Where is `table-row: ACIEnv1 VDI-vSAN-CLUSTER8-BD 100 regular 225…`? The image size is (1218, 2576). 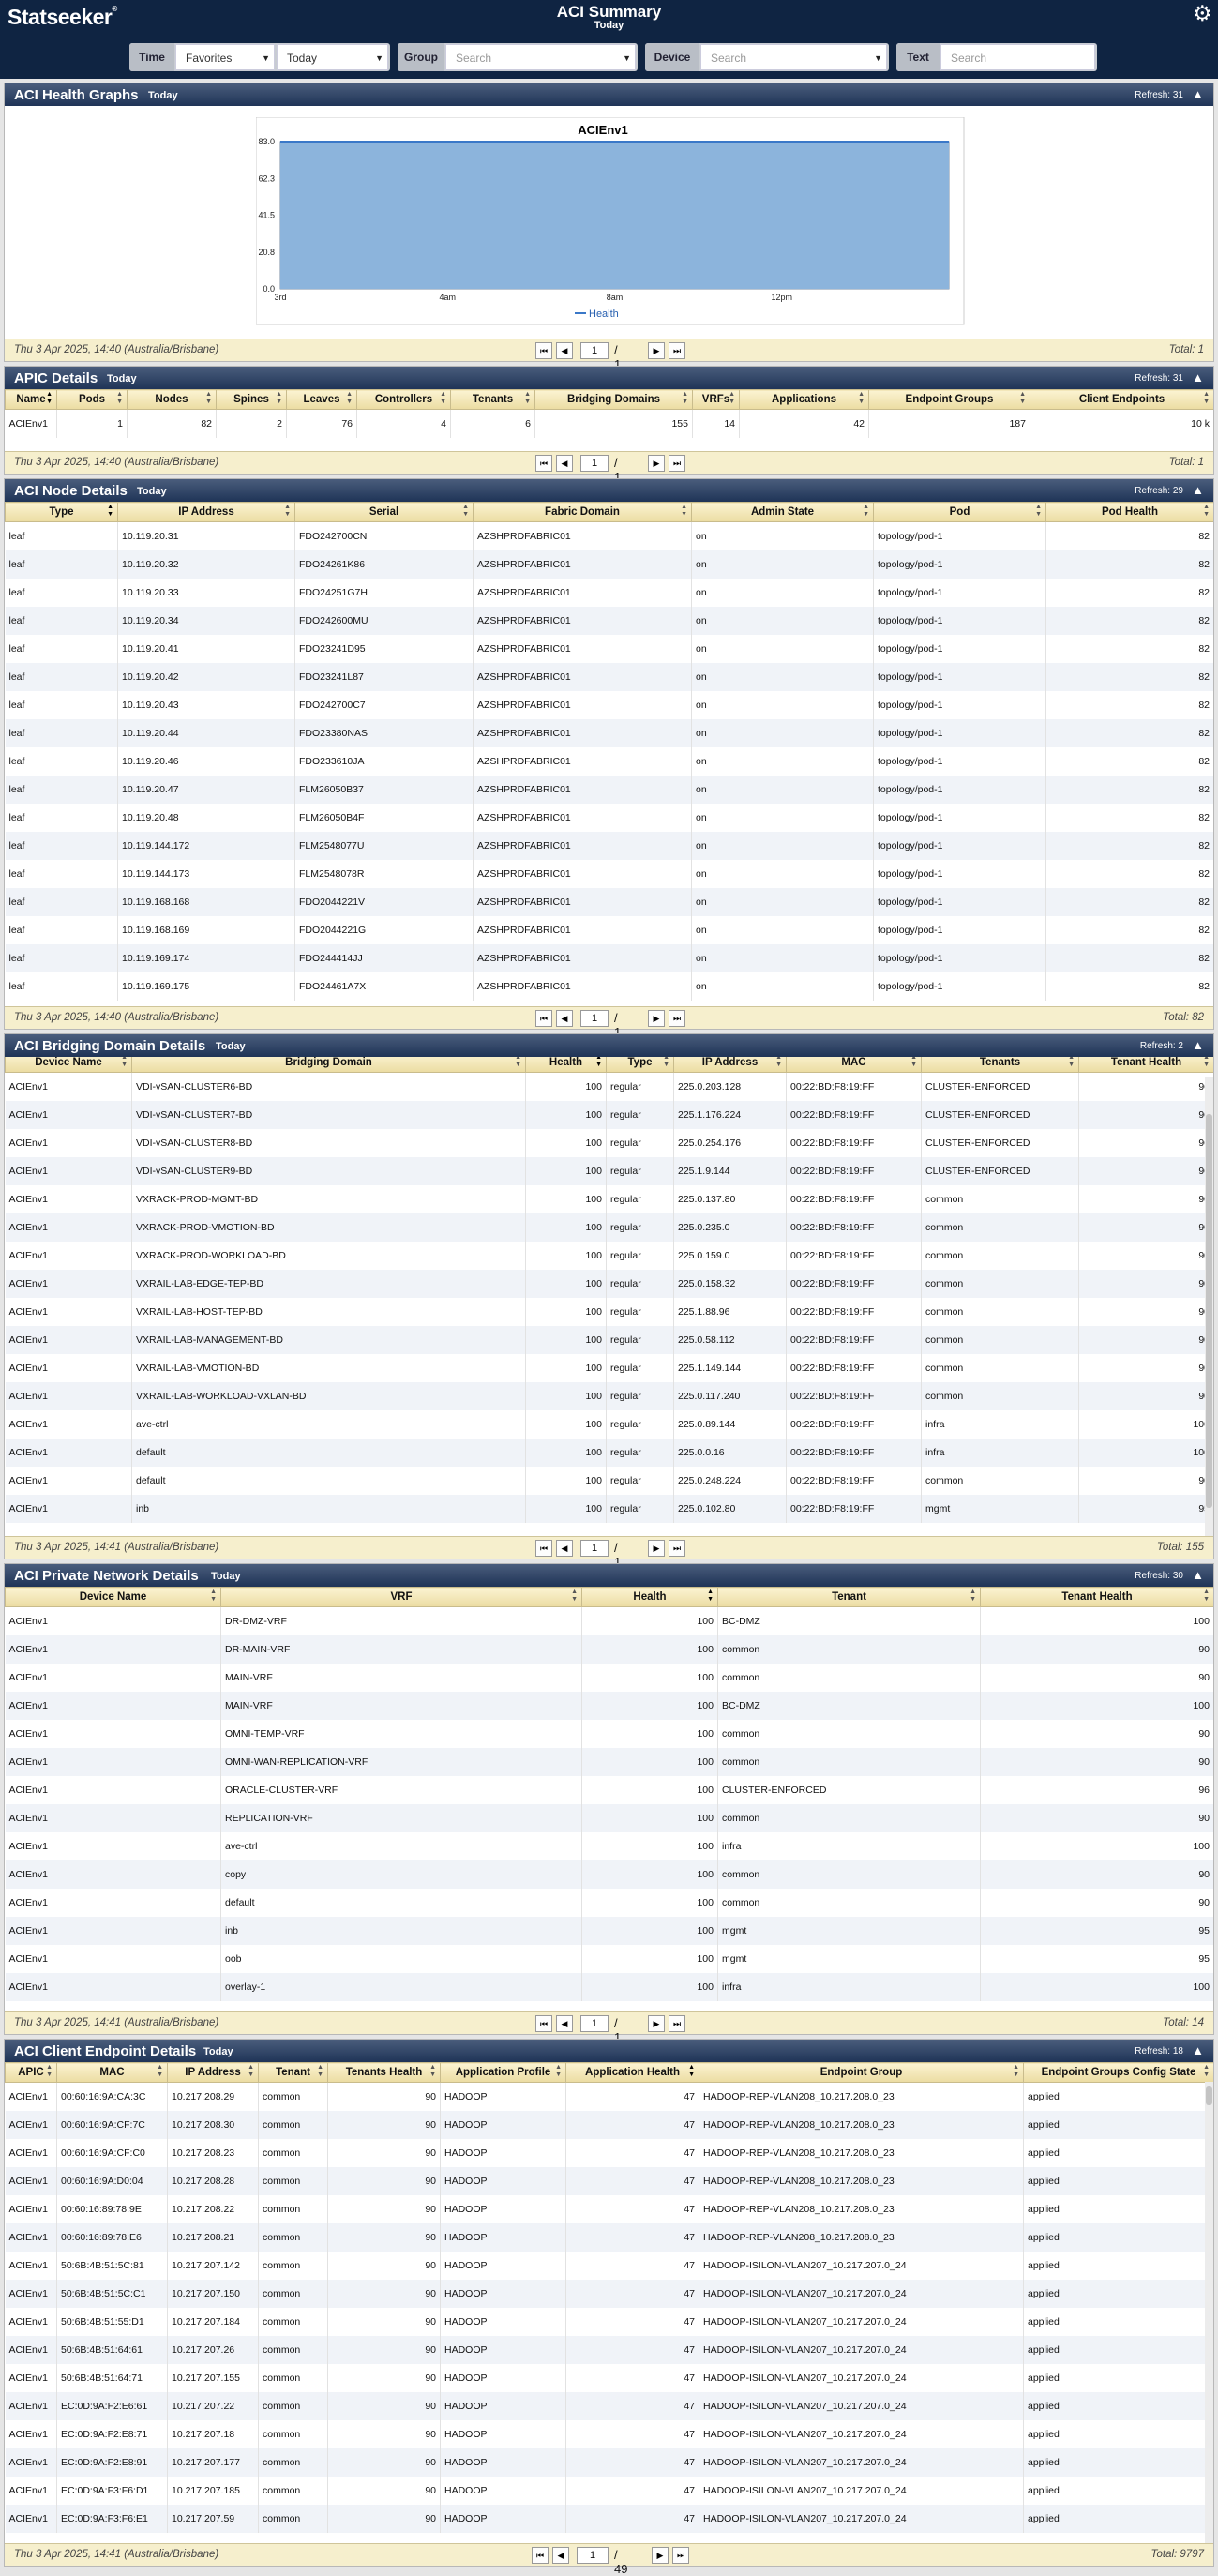
table-row: ACIEnv1 VDI-vSAN-CLUSTER8-BD 100 regular 225… is located at coordinates (609, 1142).